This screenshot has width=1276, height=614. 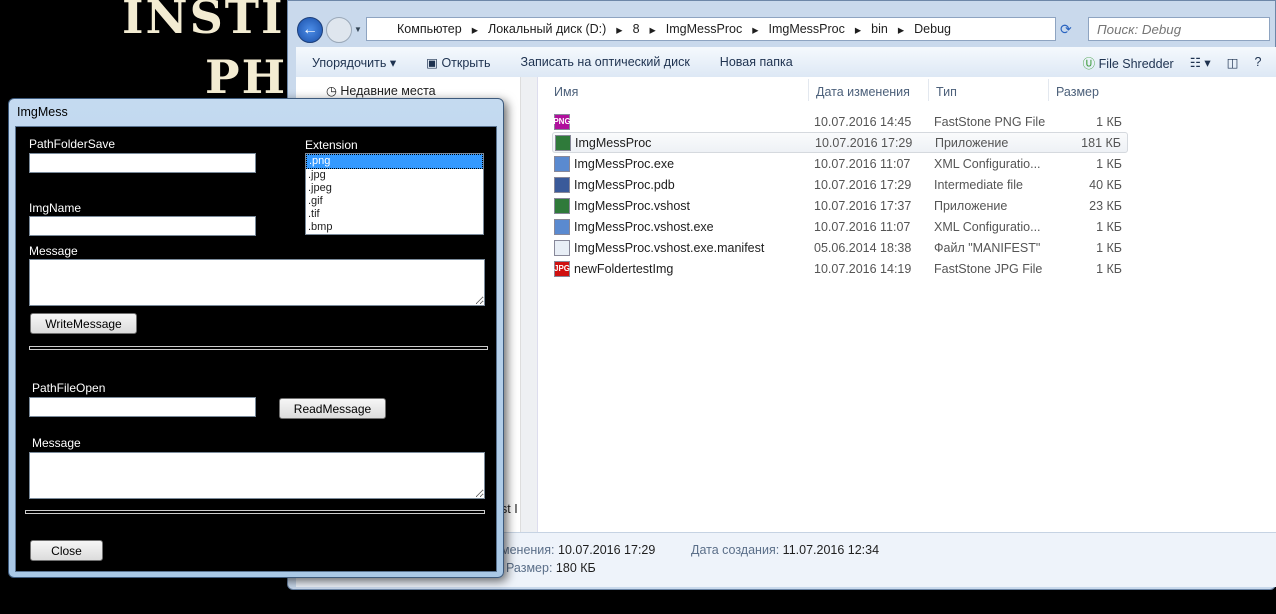 What do you see at coordinates (988, 268) in the screenshot?
I see `file-type: FastStone JPG File` at bounding box center [988, 268].